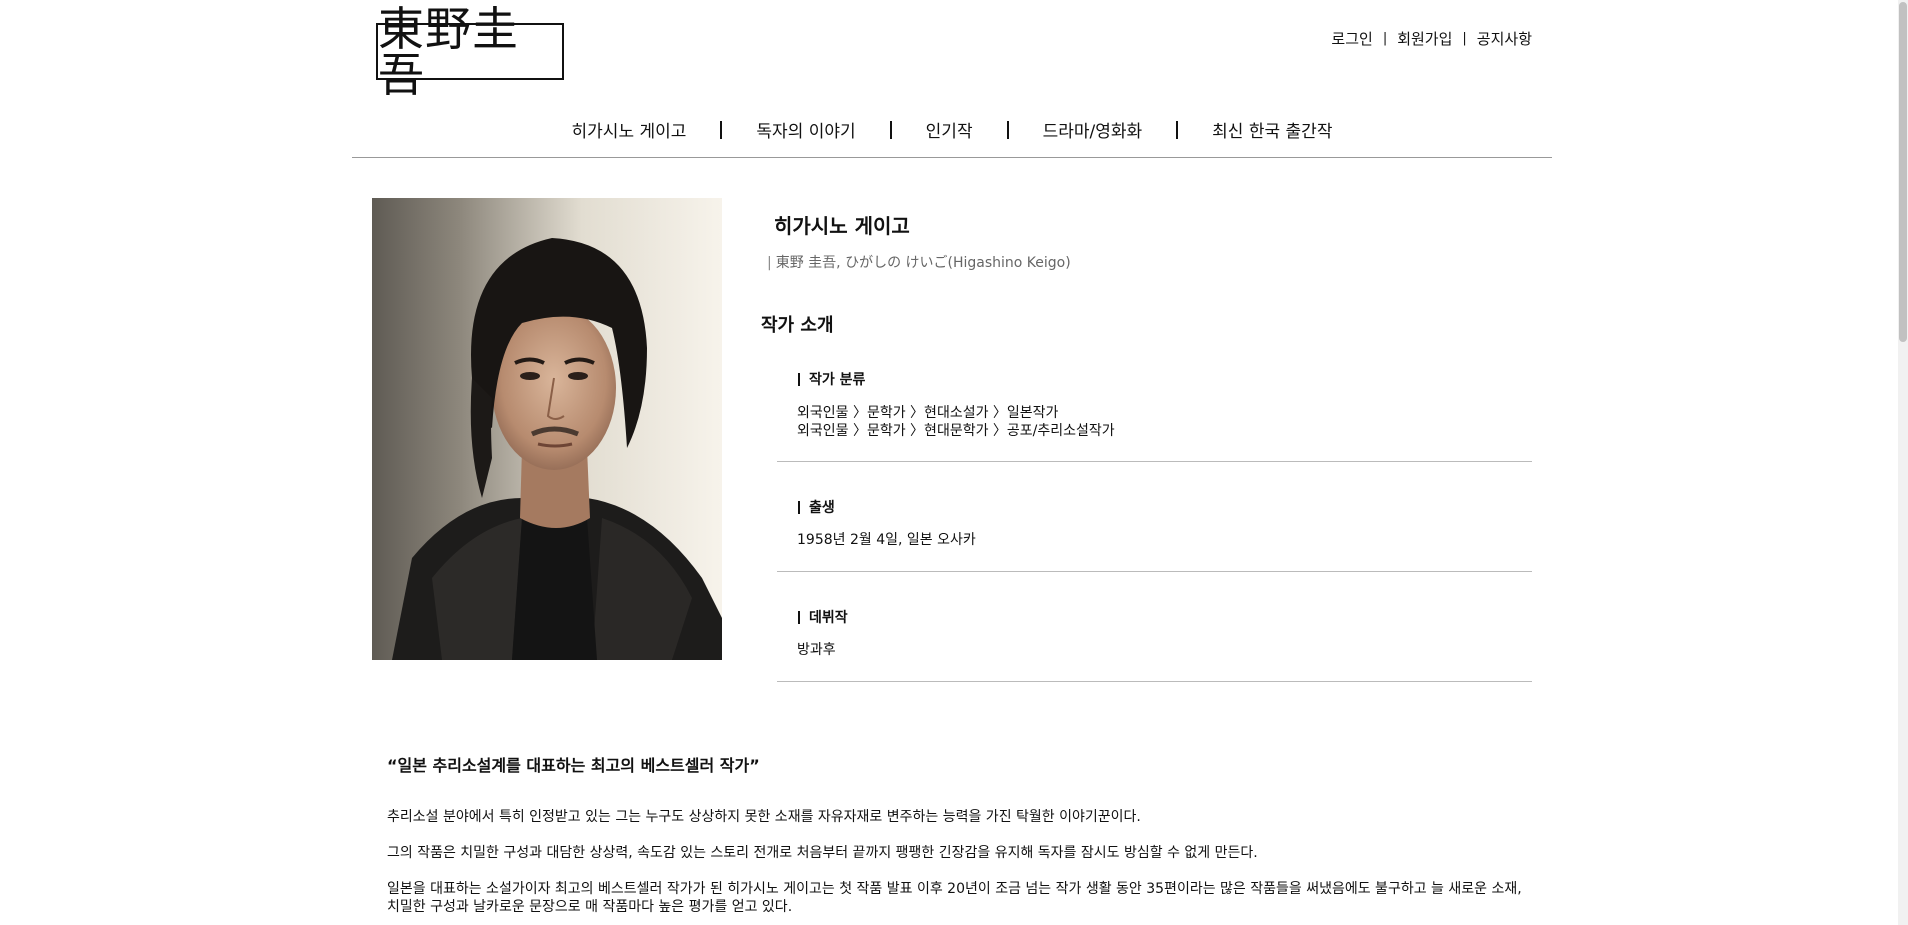  Describe the element at coordinates (1504, 38) in the screenshot. I see `notice-link: 공지사항` at that location.